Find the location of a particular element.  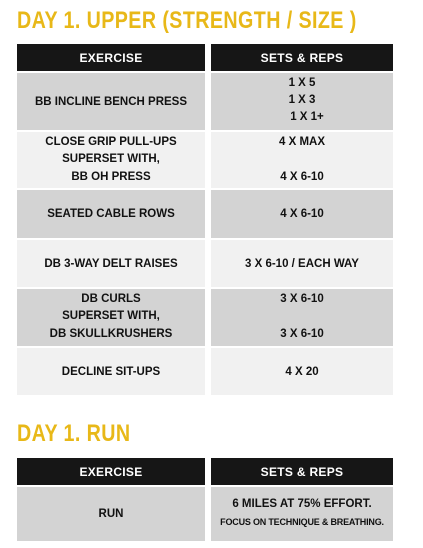

table-row-exercise: BB INCLINE BENCH PRESS is located at coordinates (111, 101).